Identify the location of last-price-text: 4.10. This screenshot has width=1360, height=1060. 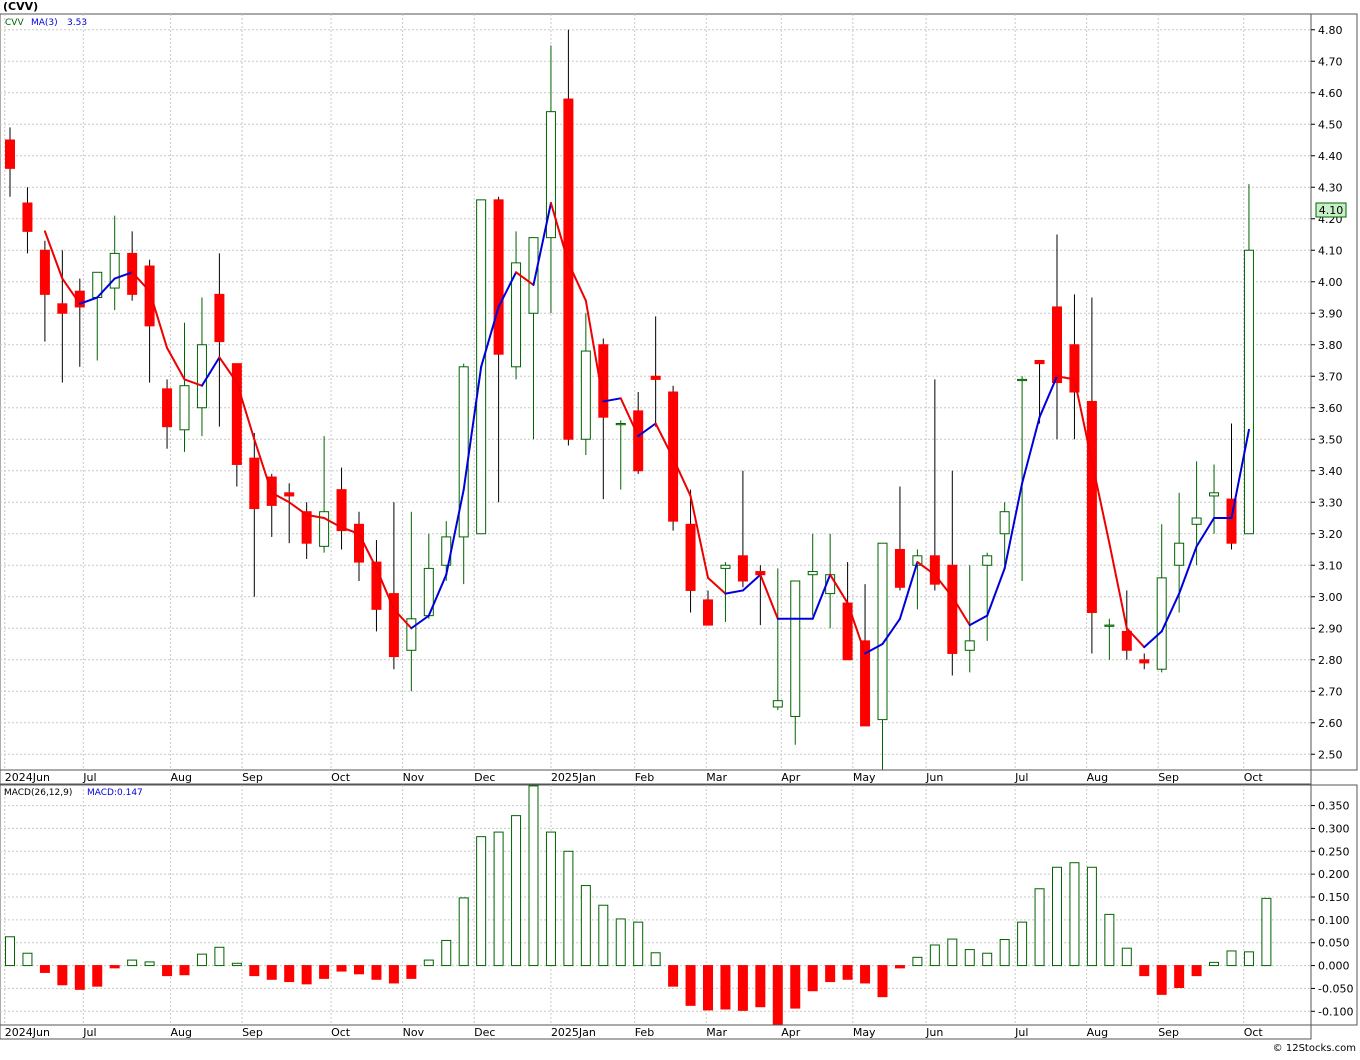
(1331, 210).